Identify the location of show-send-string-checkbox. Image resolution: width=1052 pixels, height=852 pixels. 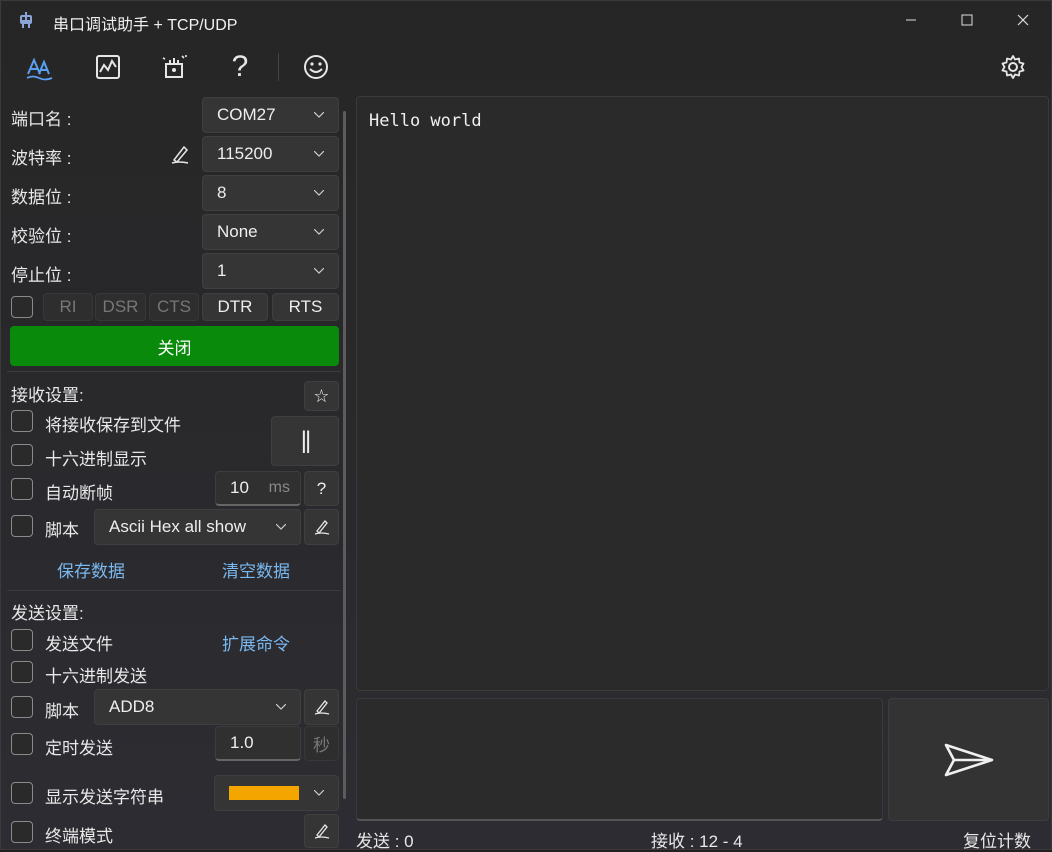
(22, 793).